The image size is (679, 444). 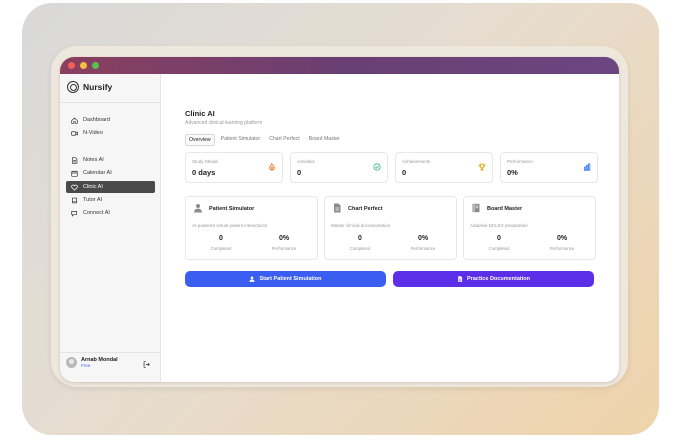 What do you see at coordinates (549, 167) in the screenshot?
I see `stat-card-performance: Performance 0%` at bounding box center [549, 167].